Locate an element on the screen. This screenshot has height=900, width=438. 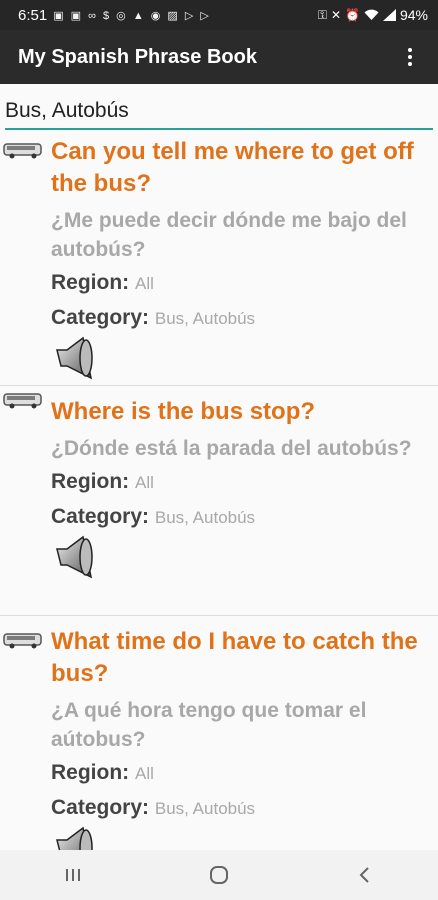
mute-icon: ✕ is located at coordinates (336, 15).